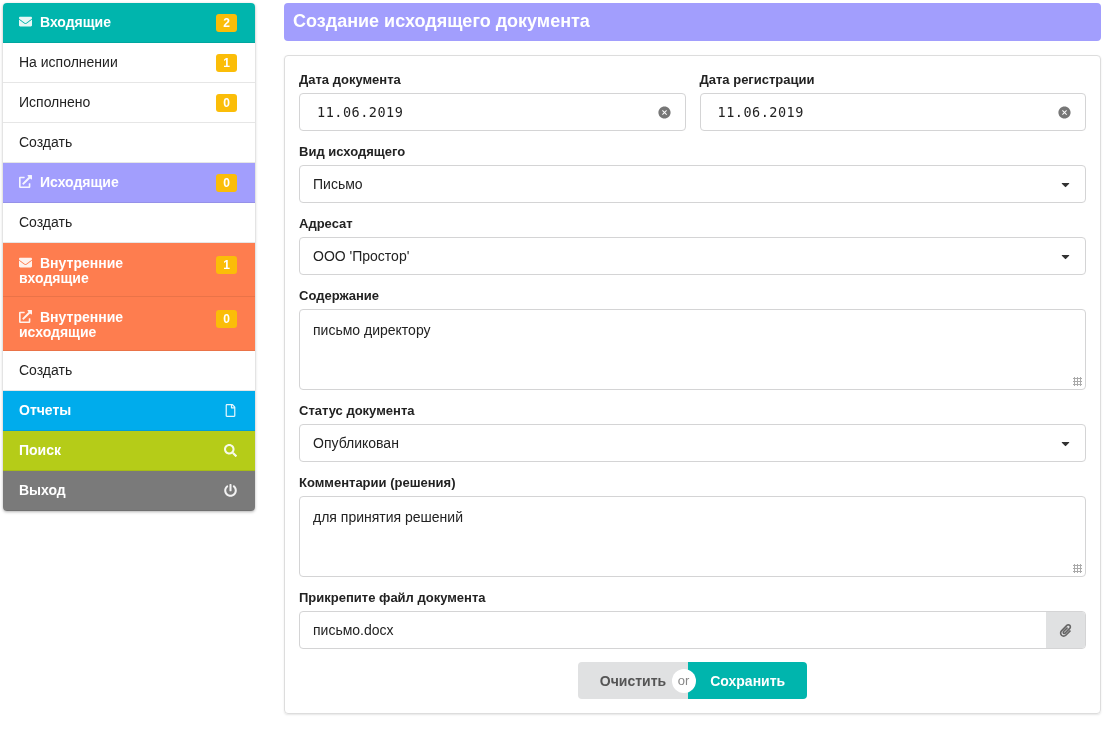  What do you see at coordinates (129, 63) in the screenshot?
I see `sidebar-item: На исполнении 1` at bounding box center [129, 63].